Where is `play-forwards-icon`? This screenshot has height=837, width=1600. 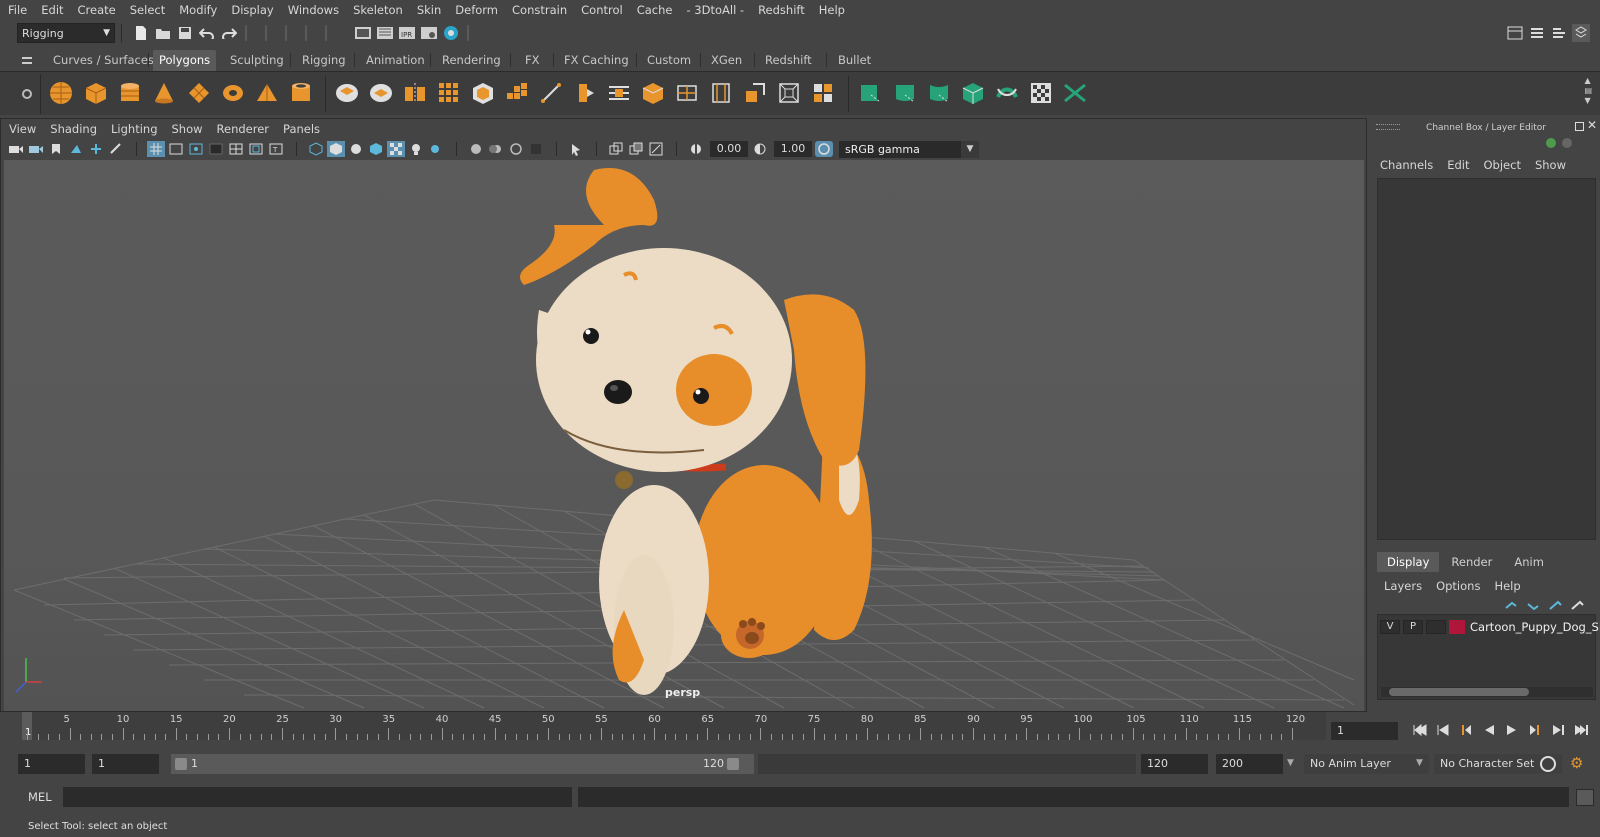 play-forwards-icon is located at coordinates (1511, 730).